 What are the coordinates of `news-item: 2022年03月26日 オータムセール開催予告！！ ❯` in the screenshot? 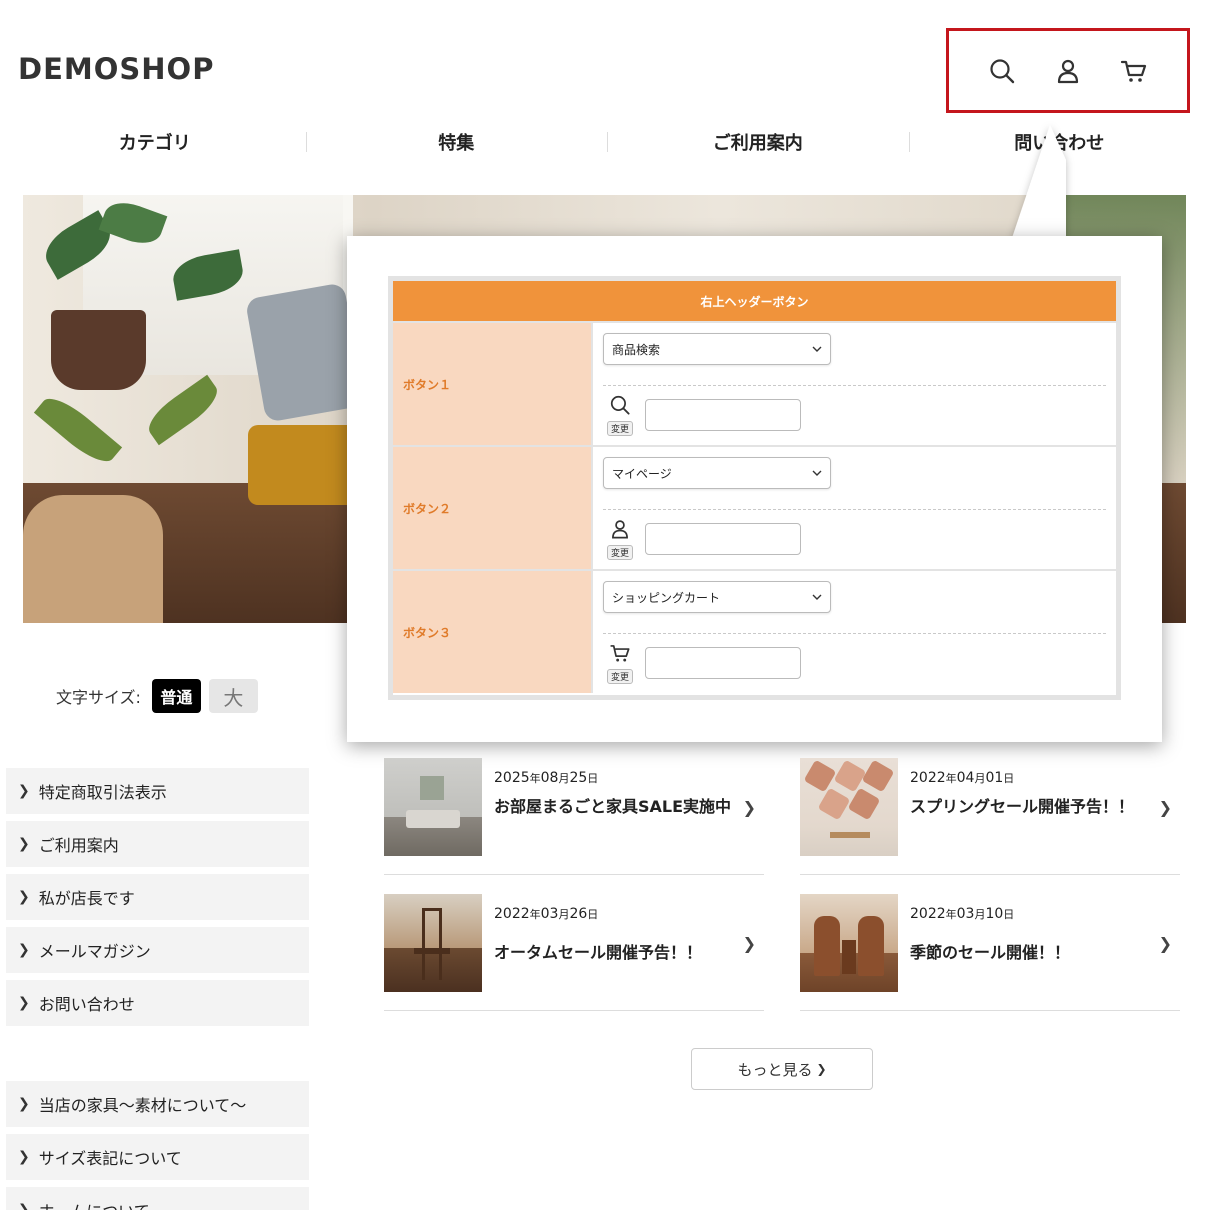 It's located at (574, 952).